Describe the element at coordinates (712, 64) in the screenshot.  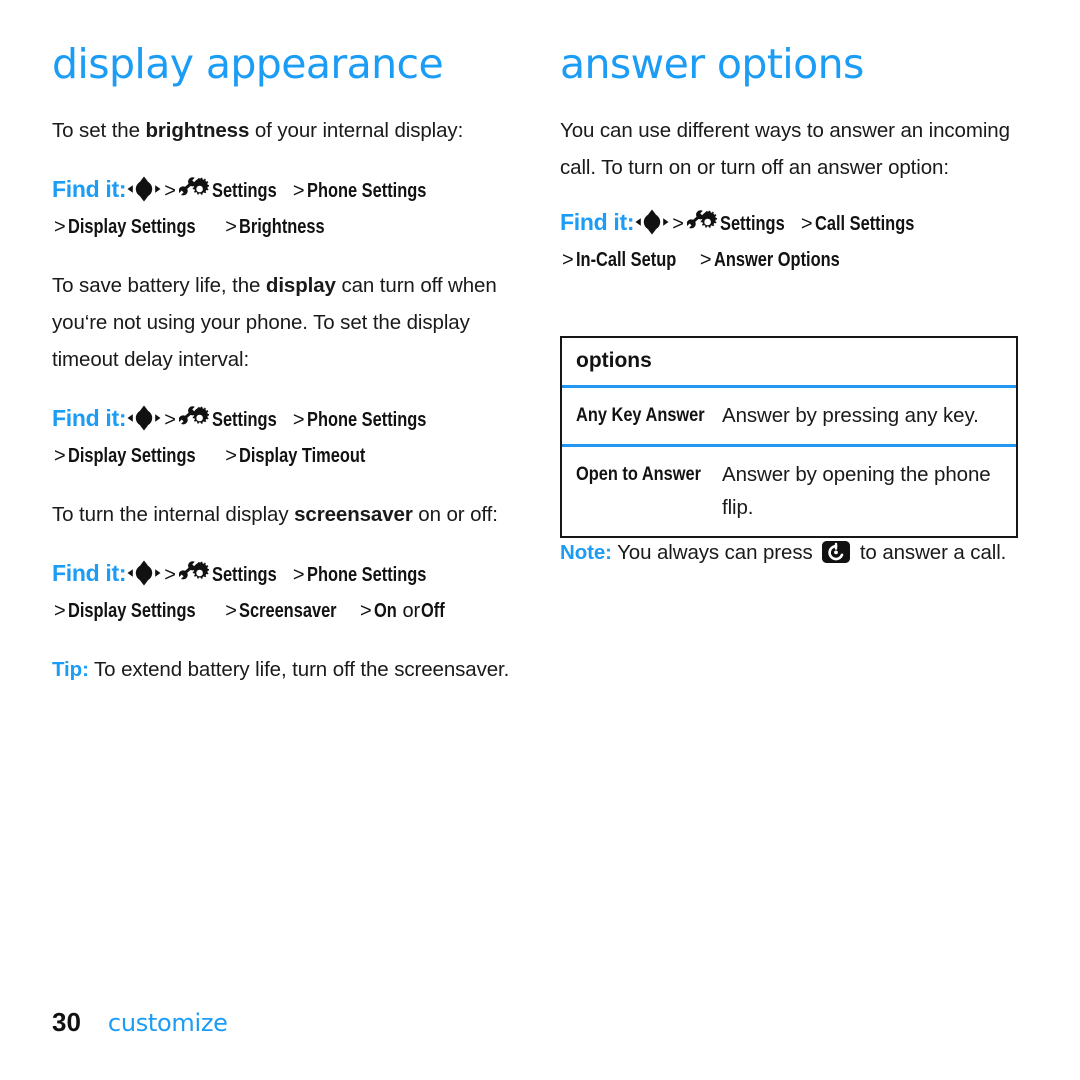
I see `page-title-answer-options: answer options` at that location.